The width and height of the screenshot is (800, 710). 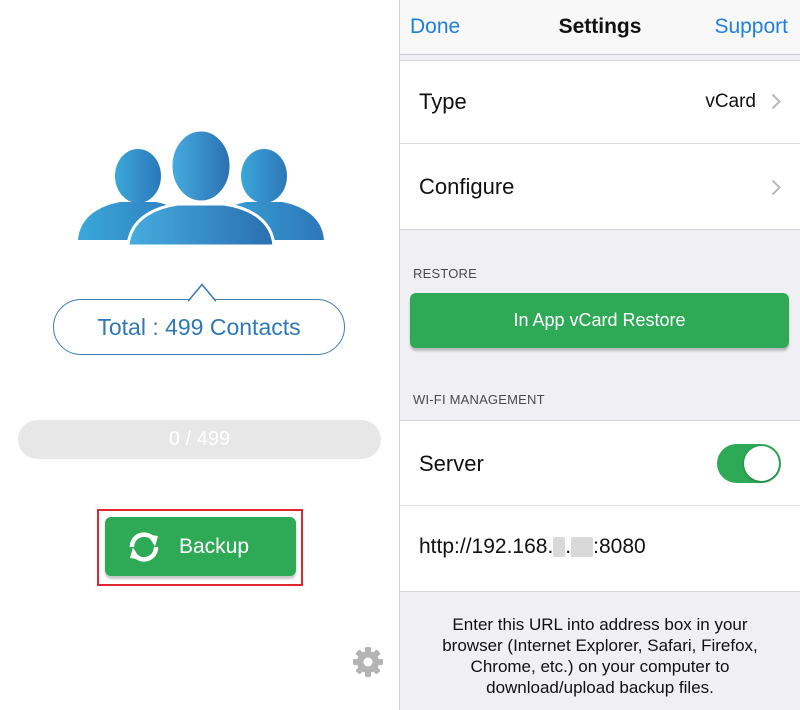 I want to click on backup-button-label: Backup, so click(x=214, y=546).